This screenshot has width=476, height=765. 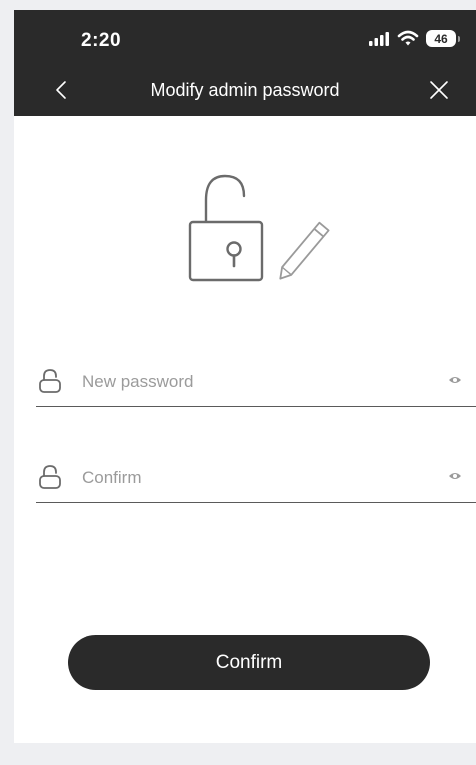 I want to click on confirm-button: Confirm, so click(x=249, y=662).